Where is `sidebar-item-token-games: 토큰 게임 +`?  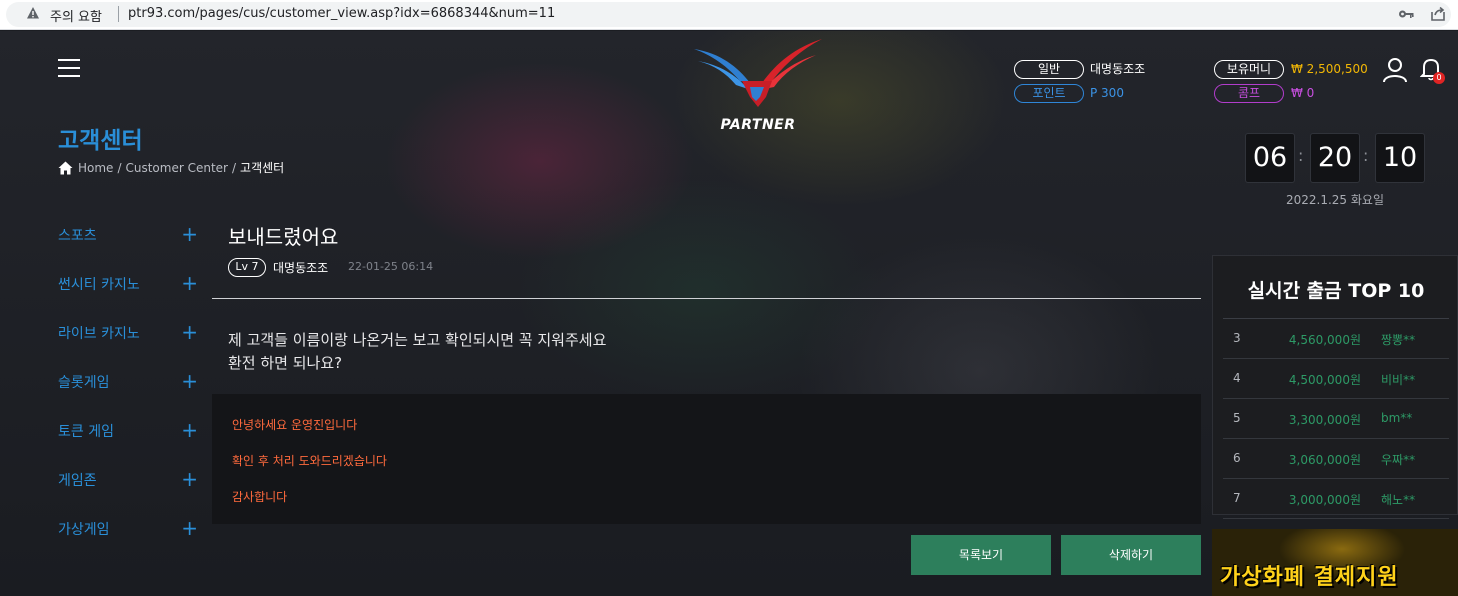 sidebar-item-token-games: 토큰 게임 + is located at coordinates (130, 430).